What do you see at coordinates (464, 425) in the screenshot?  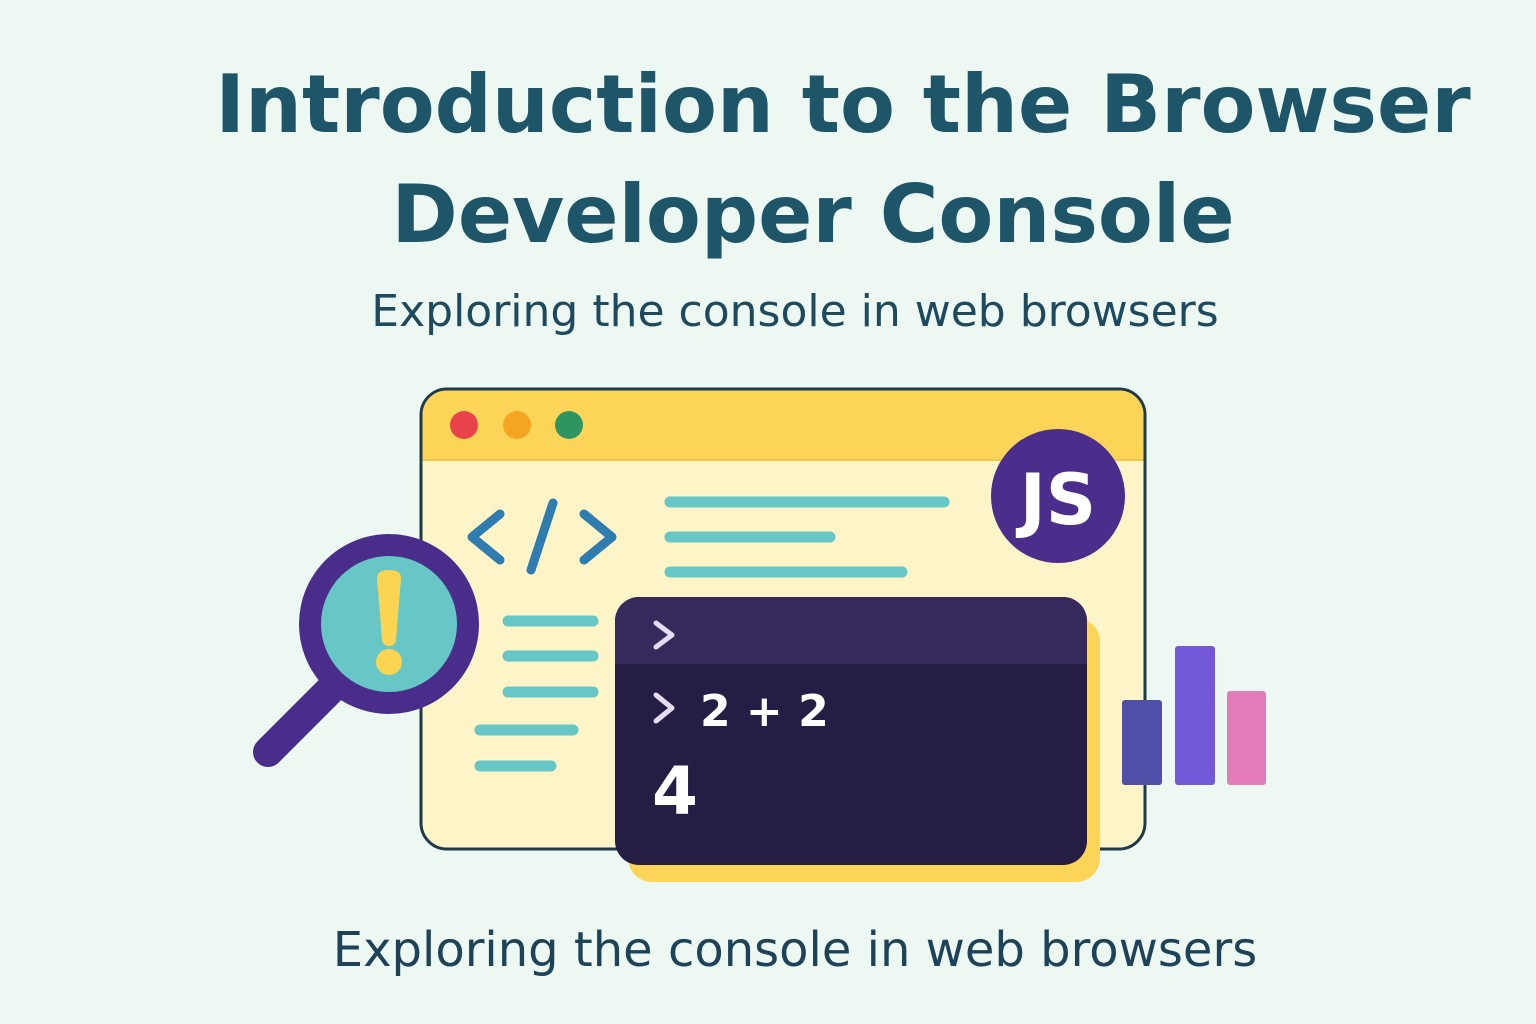 I see `close-dot-icon` at bounding box center [464, 425].